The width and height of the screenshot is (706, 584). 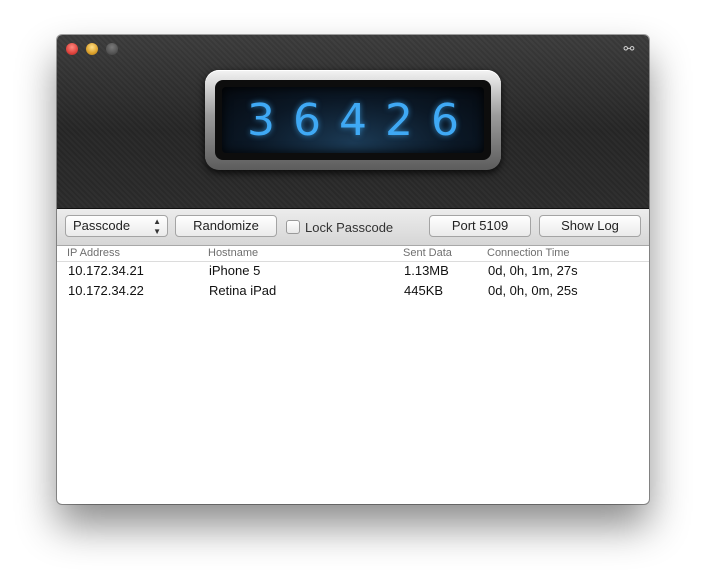 What do you see at coordinates (93, 253) in the screenshot?
I see `column-header-ip: IP Address` at bounding box center [93, 253].